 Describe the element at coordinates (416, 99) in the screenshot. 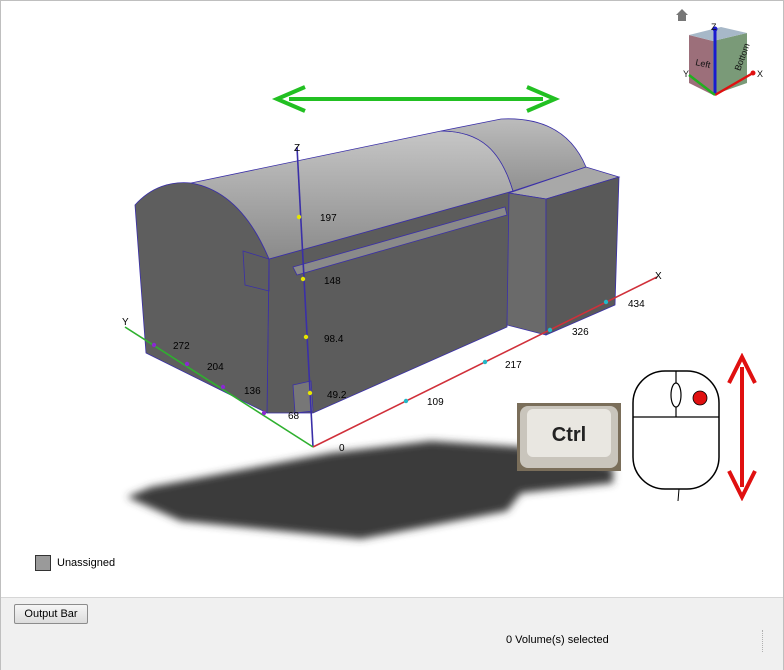

I see `left-right-arrow-icon` at that location.